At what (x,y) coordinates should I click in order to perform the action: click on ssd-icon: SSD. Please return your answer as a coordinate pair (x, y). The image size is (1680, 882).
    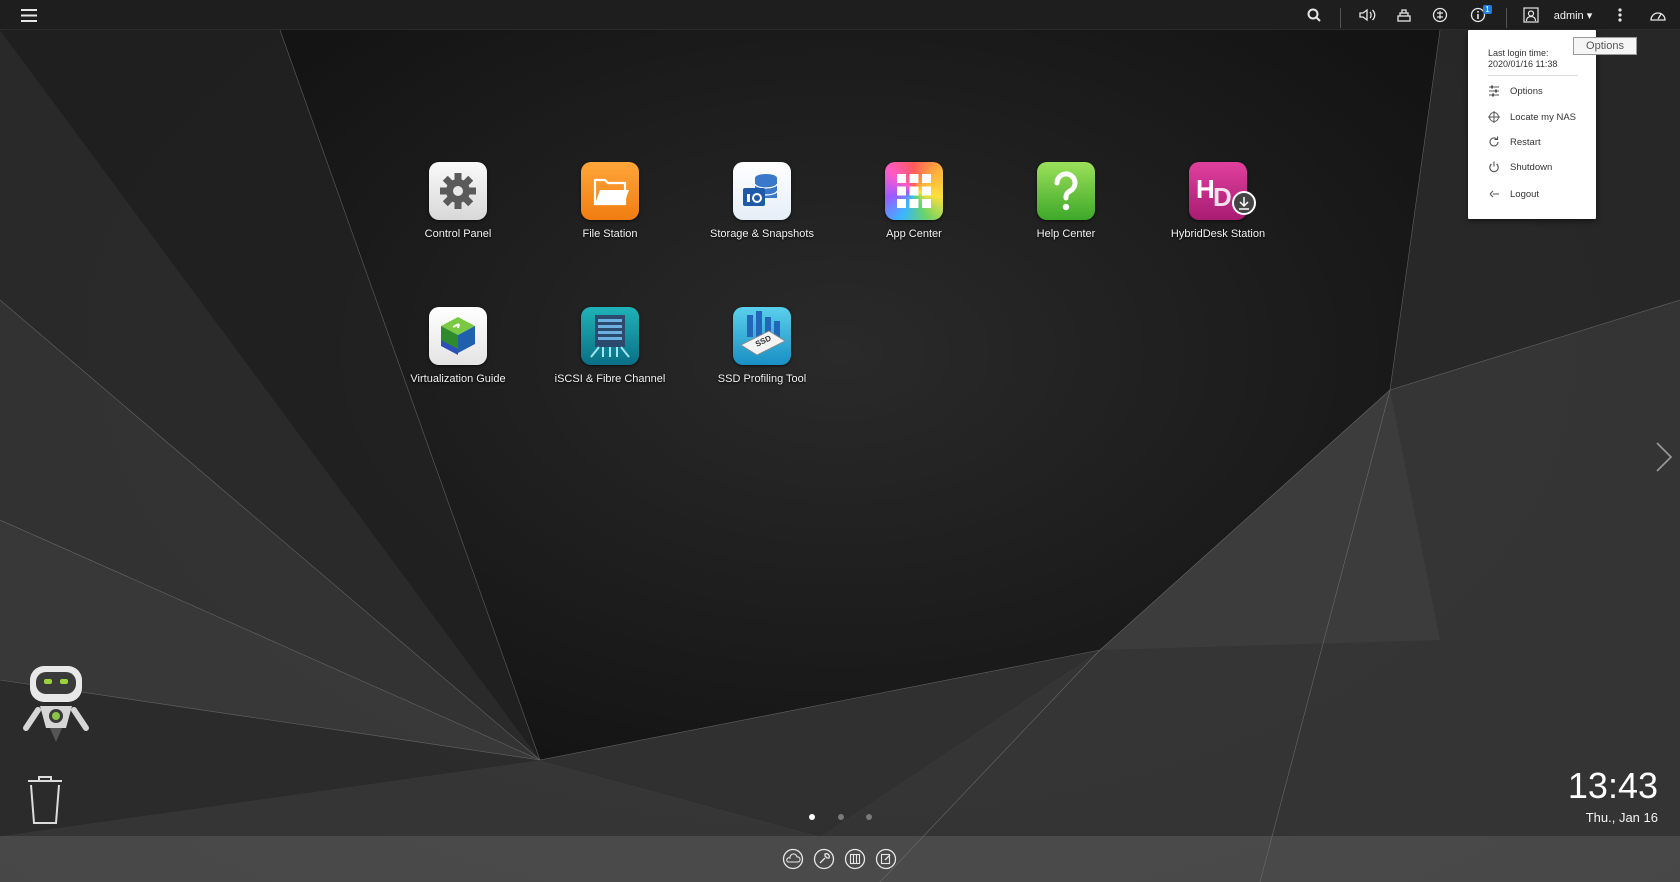
    Looking at the image, I should click on (762, 336).